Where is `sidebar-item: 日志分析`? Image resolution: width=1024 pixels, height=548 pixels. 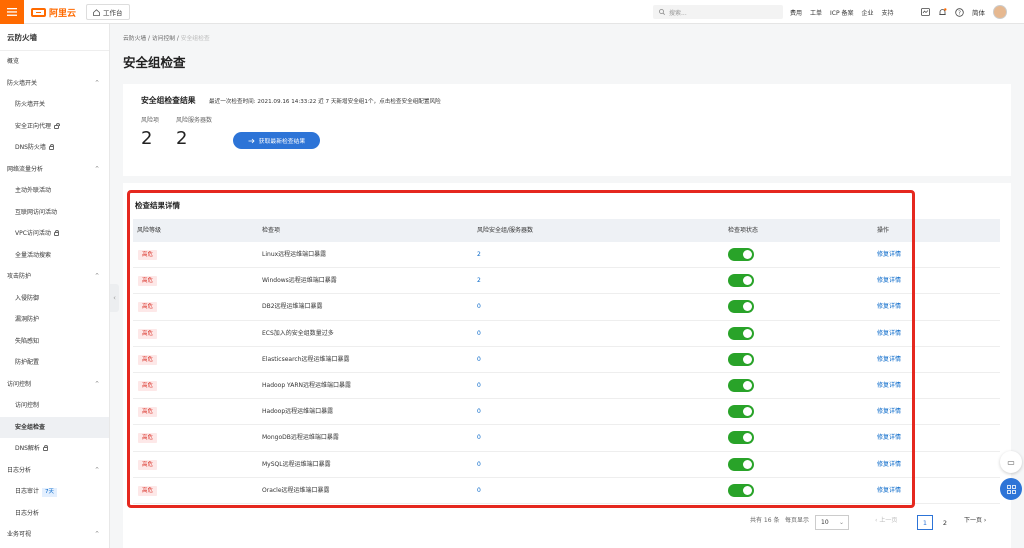 sidebar-item: 日志分析 is located at coordinates (54, 514).